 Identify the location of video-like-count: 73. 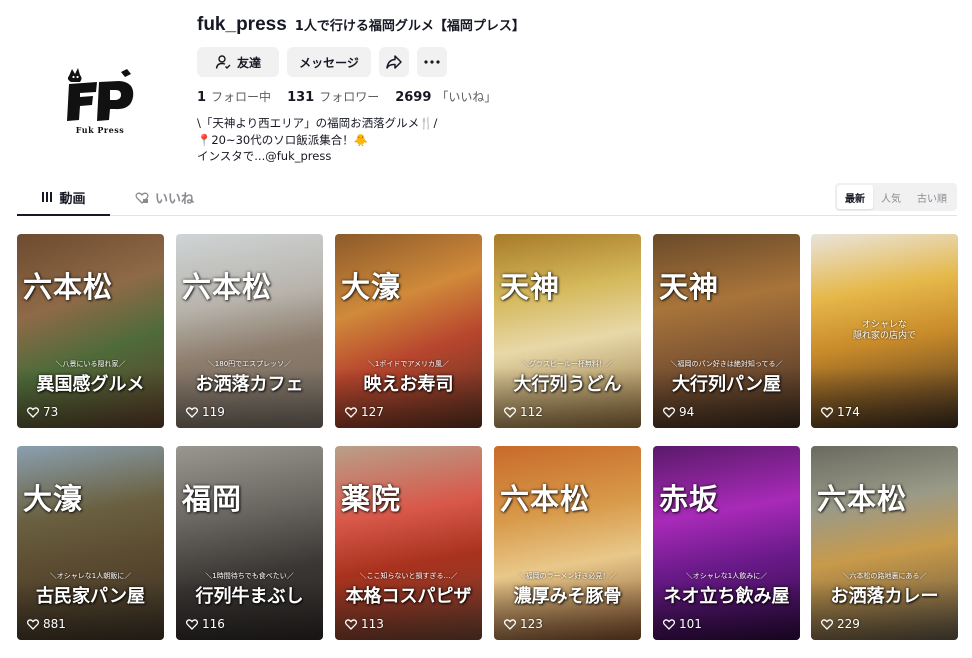
(42, 412).